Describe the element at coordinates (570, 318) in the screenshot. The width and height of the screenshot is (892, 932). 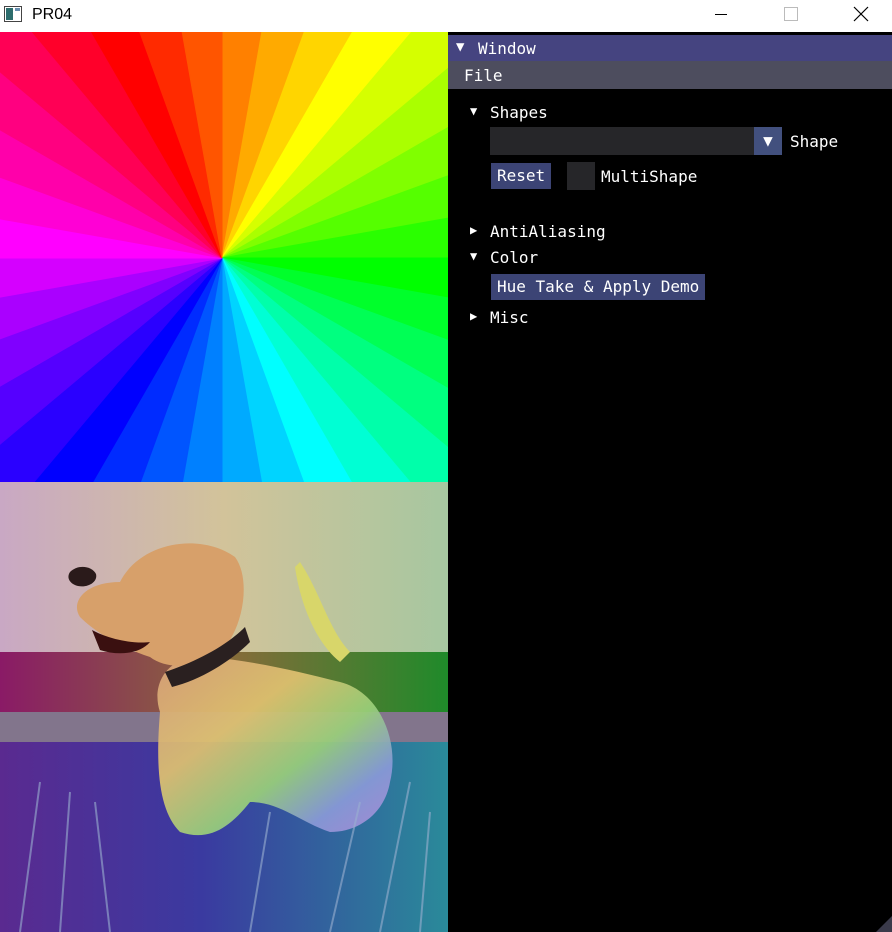
I see `tree-node-misc: ▶ Misc` at that location.